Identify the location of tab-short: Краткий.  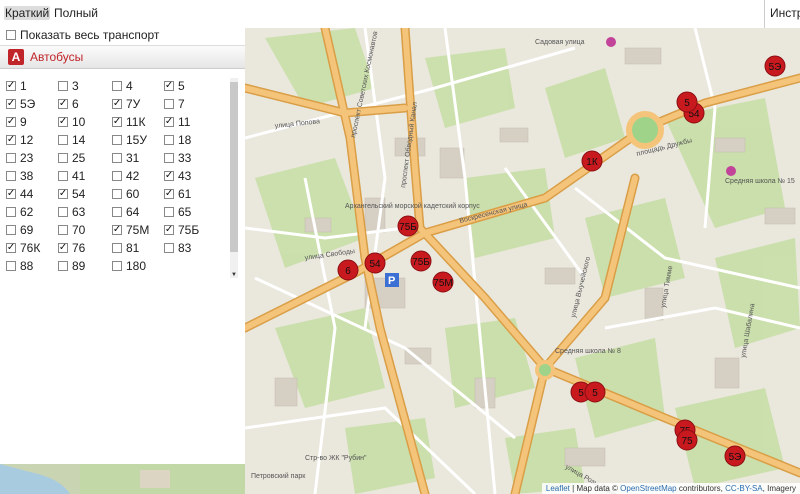
(27, 13).